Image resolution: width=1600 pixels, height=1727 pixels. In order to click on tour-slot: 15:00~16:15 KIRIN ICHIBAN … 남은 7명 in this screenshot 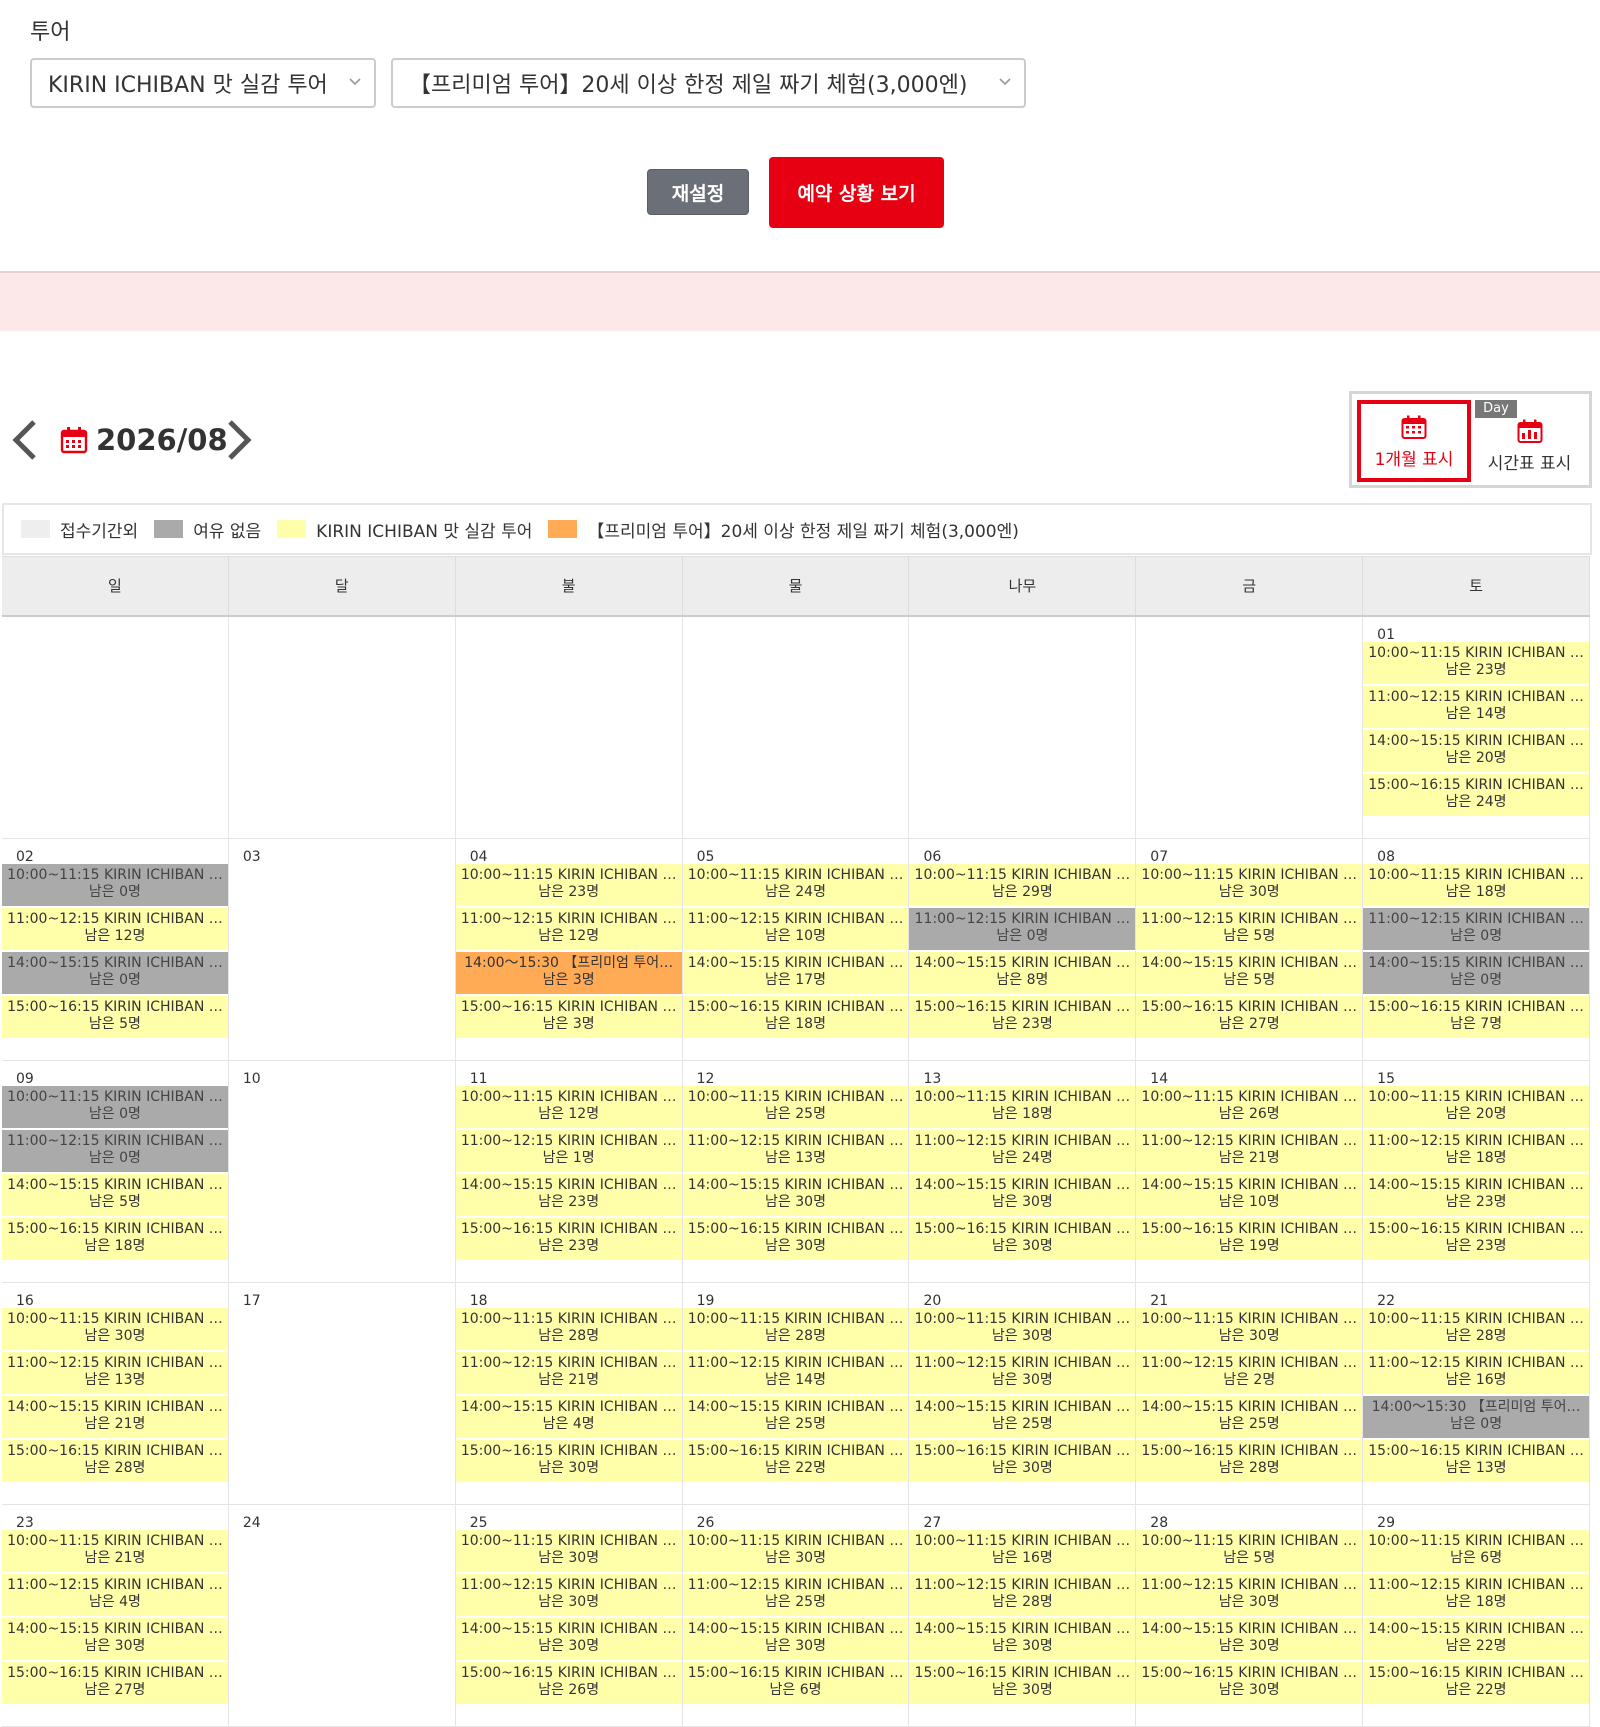, I will do `click(1476, 1017)`.